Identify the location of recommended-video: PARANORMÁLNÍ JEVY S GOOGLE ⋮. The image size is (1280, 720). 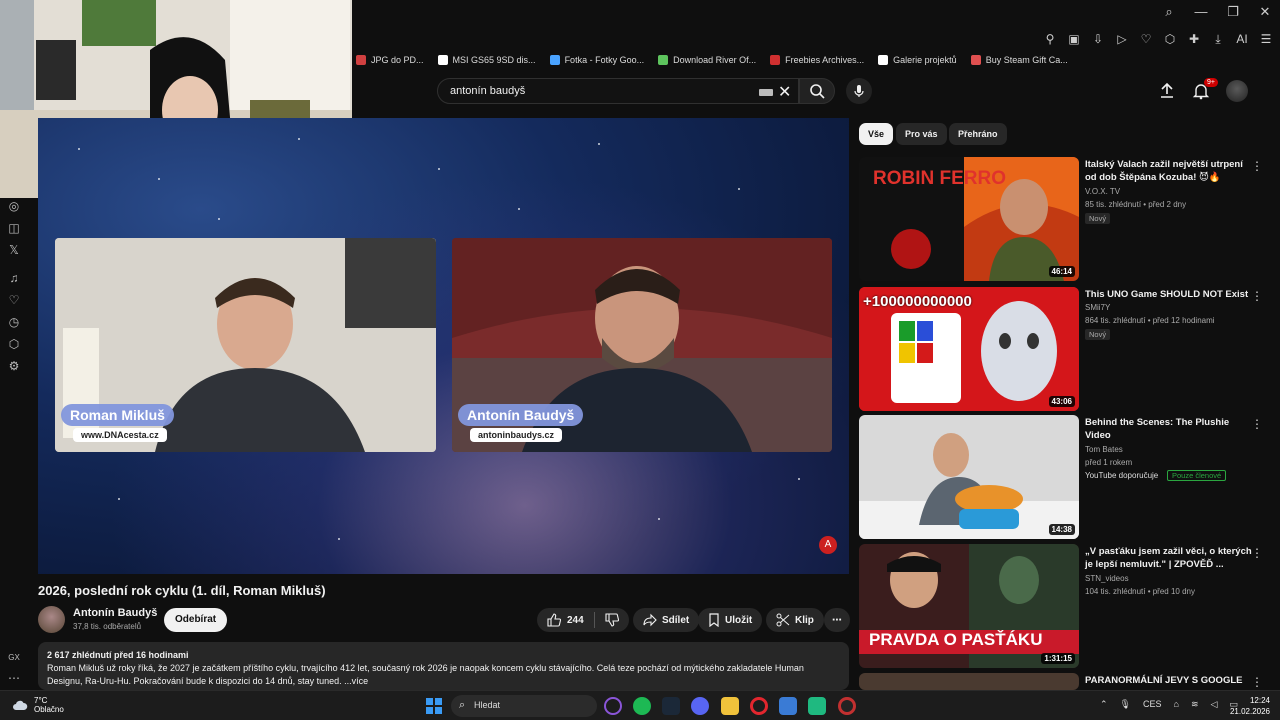
(1064, 681).